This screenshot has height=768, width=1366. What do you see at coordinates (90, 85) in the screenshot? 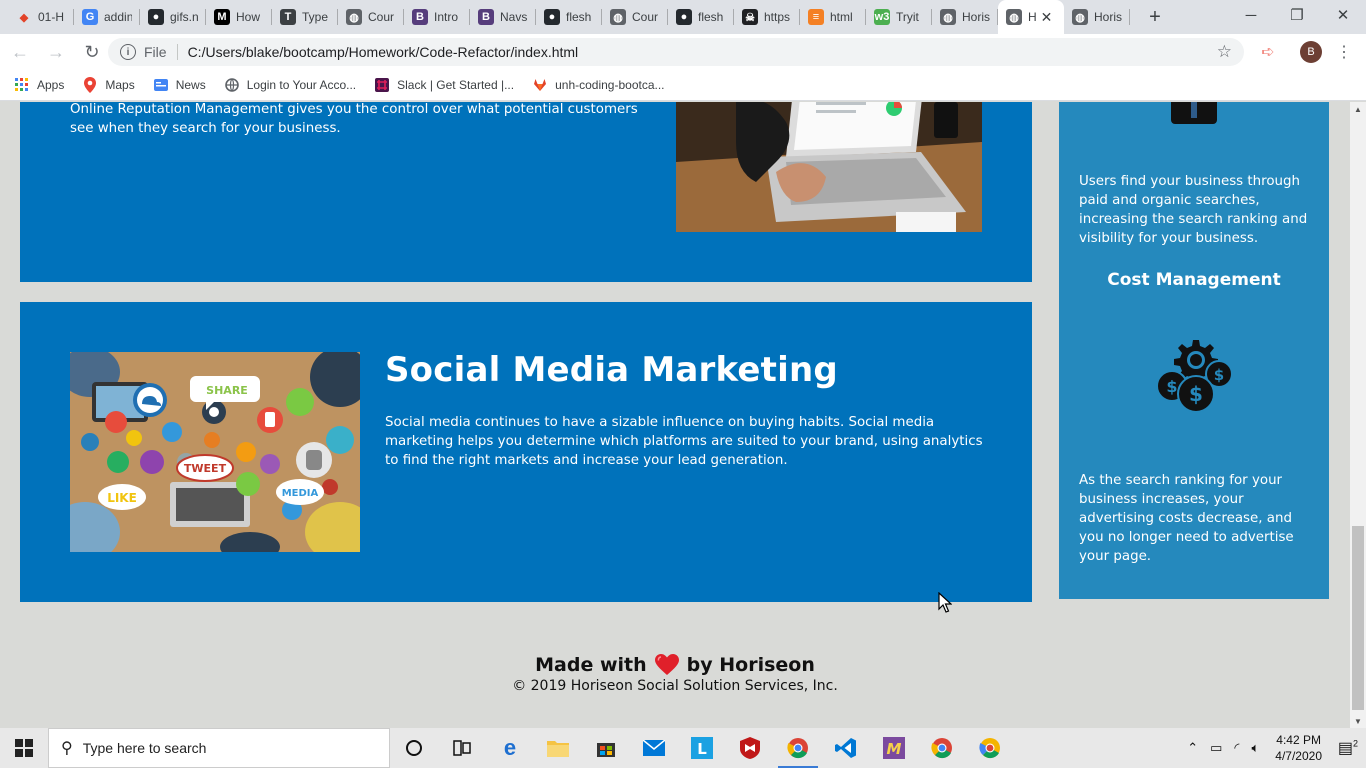
I see `maps-pin-icon` at bounding box center [90, 85].